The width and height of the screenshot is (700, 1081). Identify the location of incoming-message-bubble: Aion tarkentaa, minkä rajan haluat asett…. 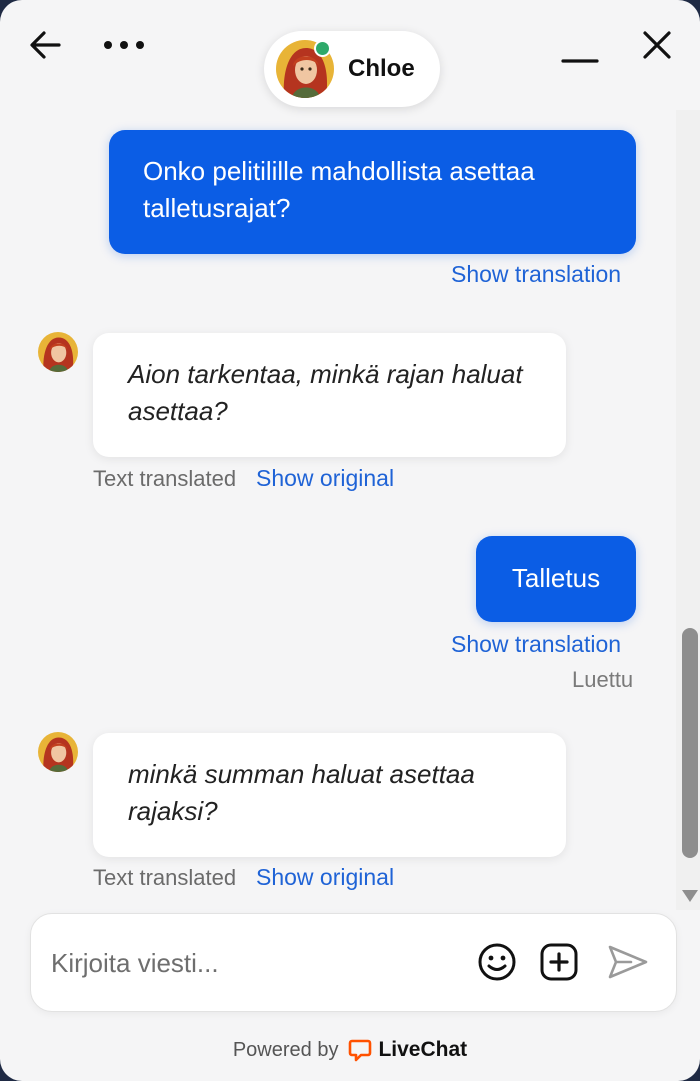
(329, 395).